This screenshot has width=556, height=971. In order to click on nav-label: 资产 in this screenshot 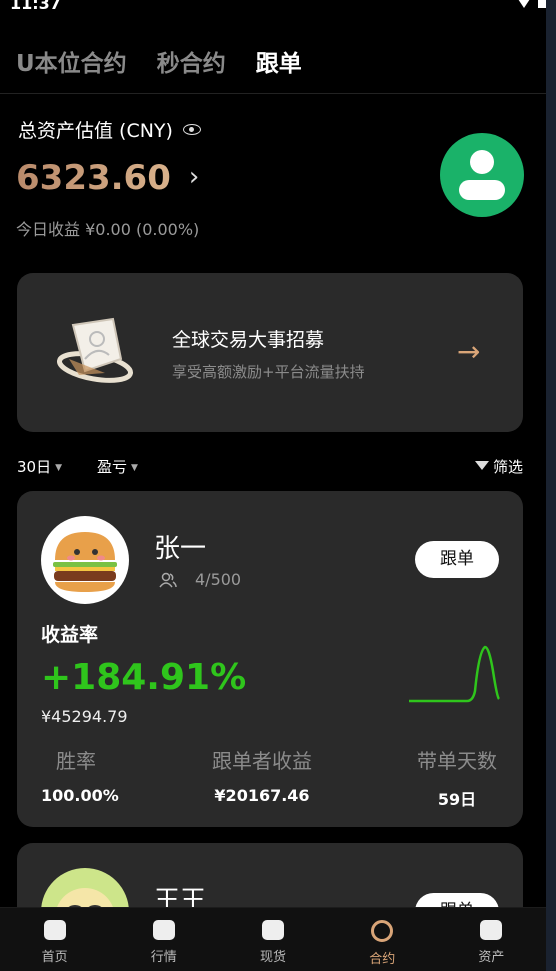, I will do `click(491, 957)`.